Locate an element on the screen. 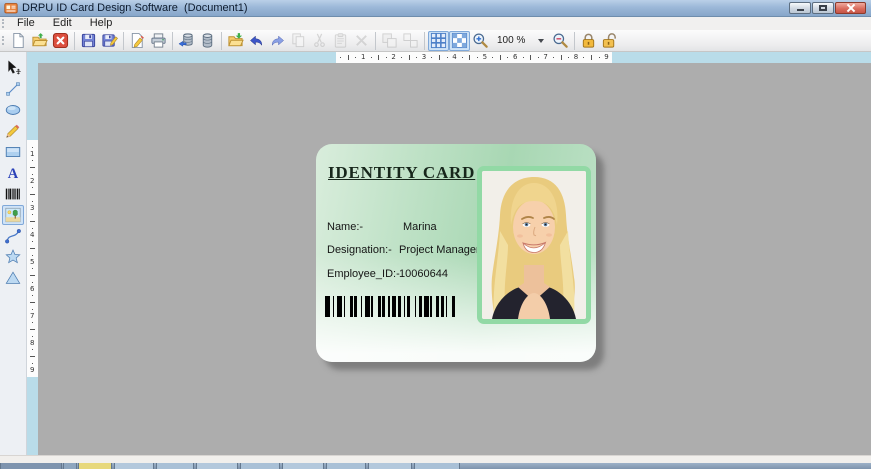  v-ruler-number: 2 is located at coordinates (32, 180).